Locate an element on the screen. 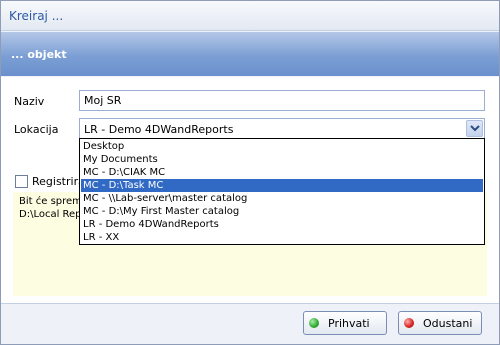 The width and height of the screenshot is (500, 345). dropdown-item: My Documents is located at coordinates (282, 159).